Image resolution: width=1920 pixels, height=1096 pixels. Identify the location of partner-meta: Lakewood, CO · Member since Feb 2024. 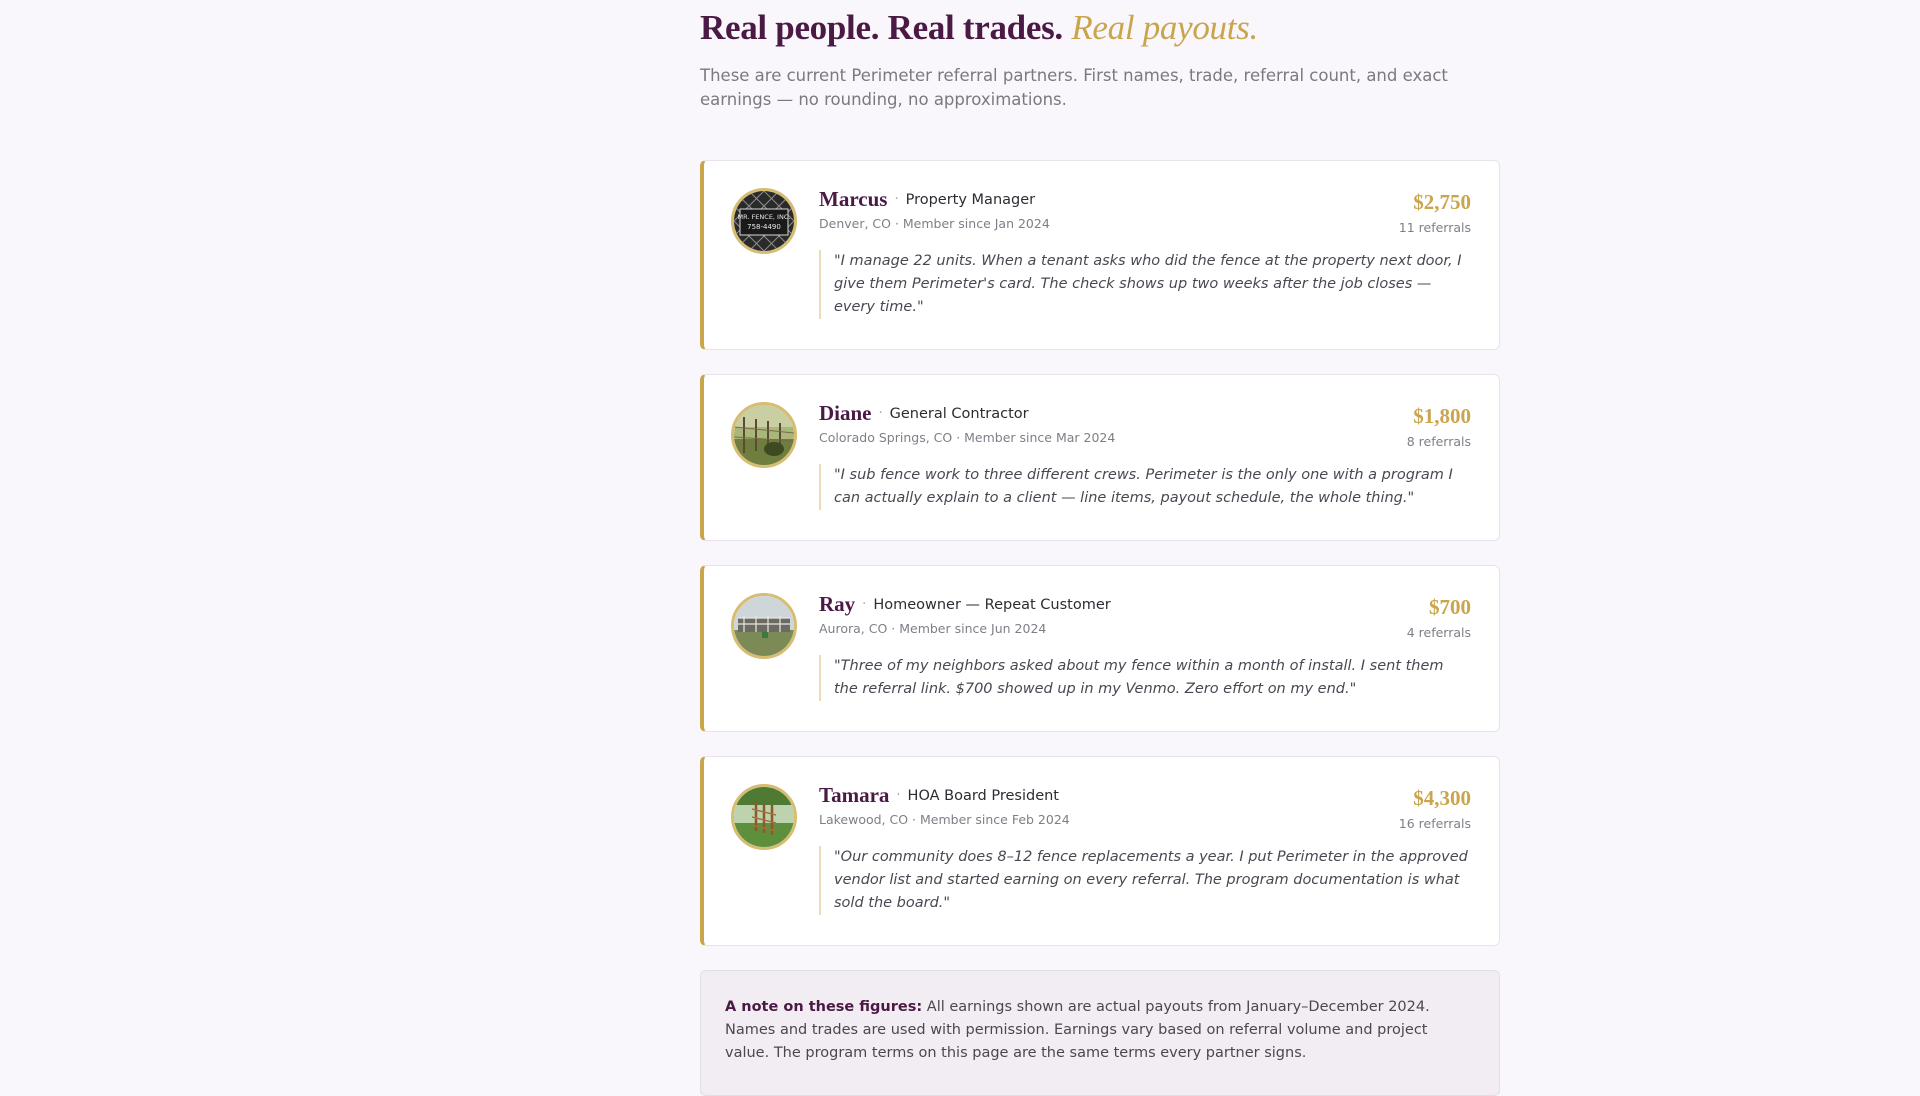
(944, 819).